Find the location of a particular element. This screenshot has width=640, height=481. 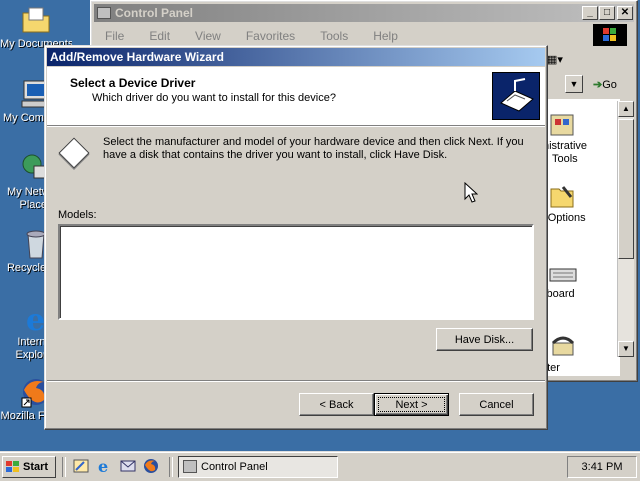

cp-item-folder-options: r Options is located at coordinates (583, 204).